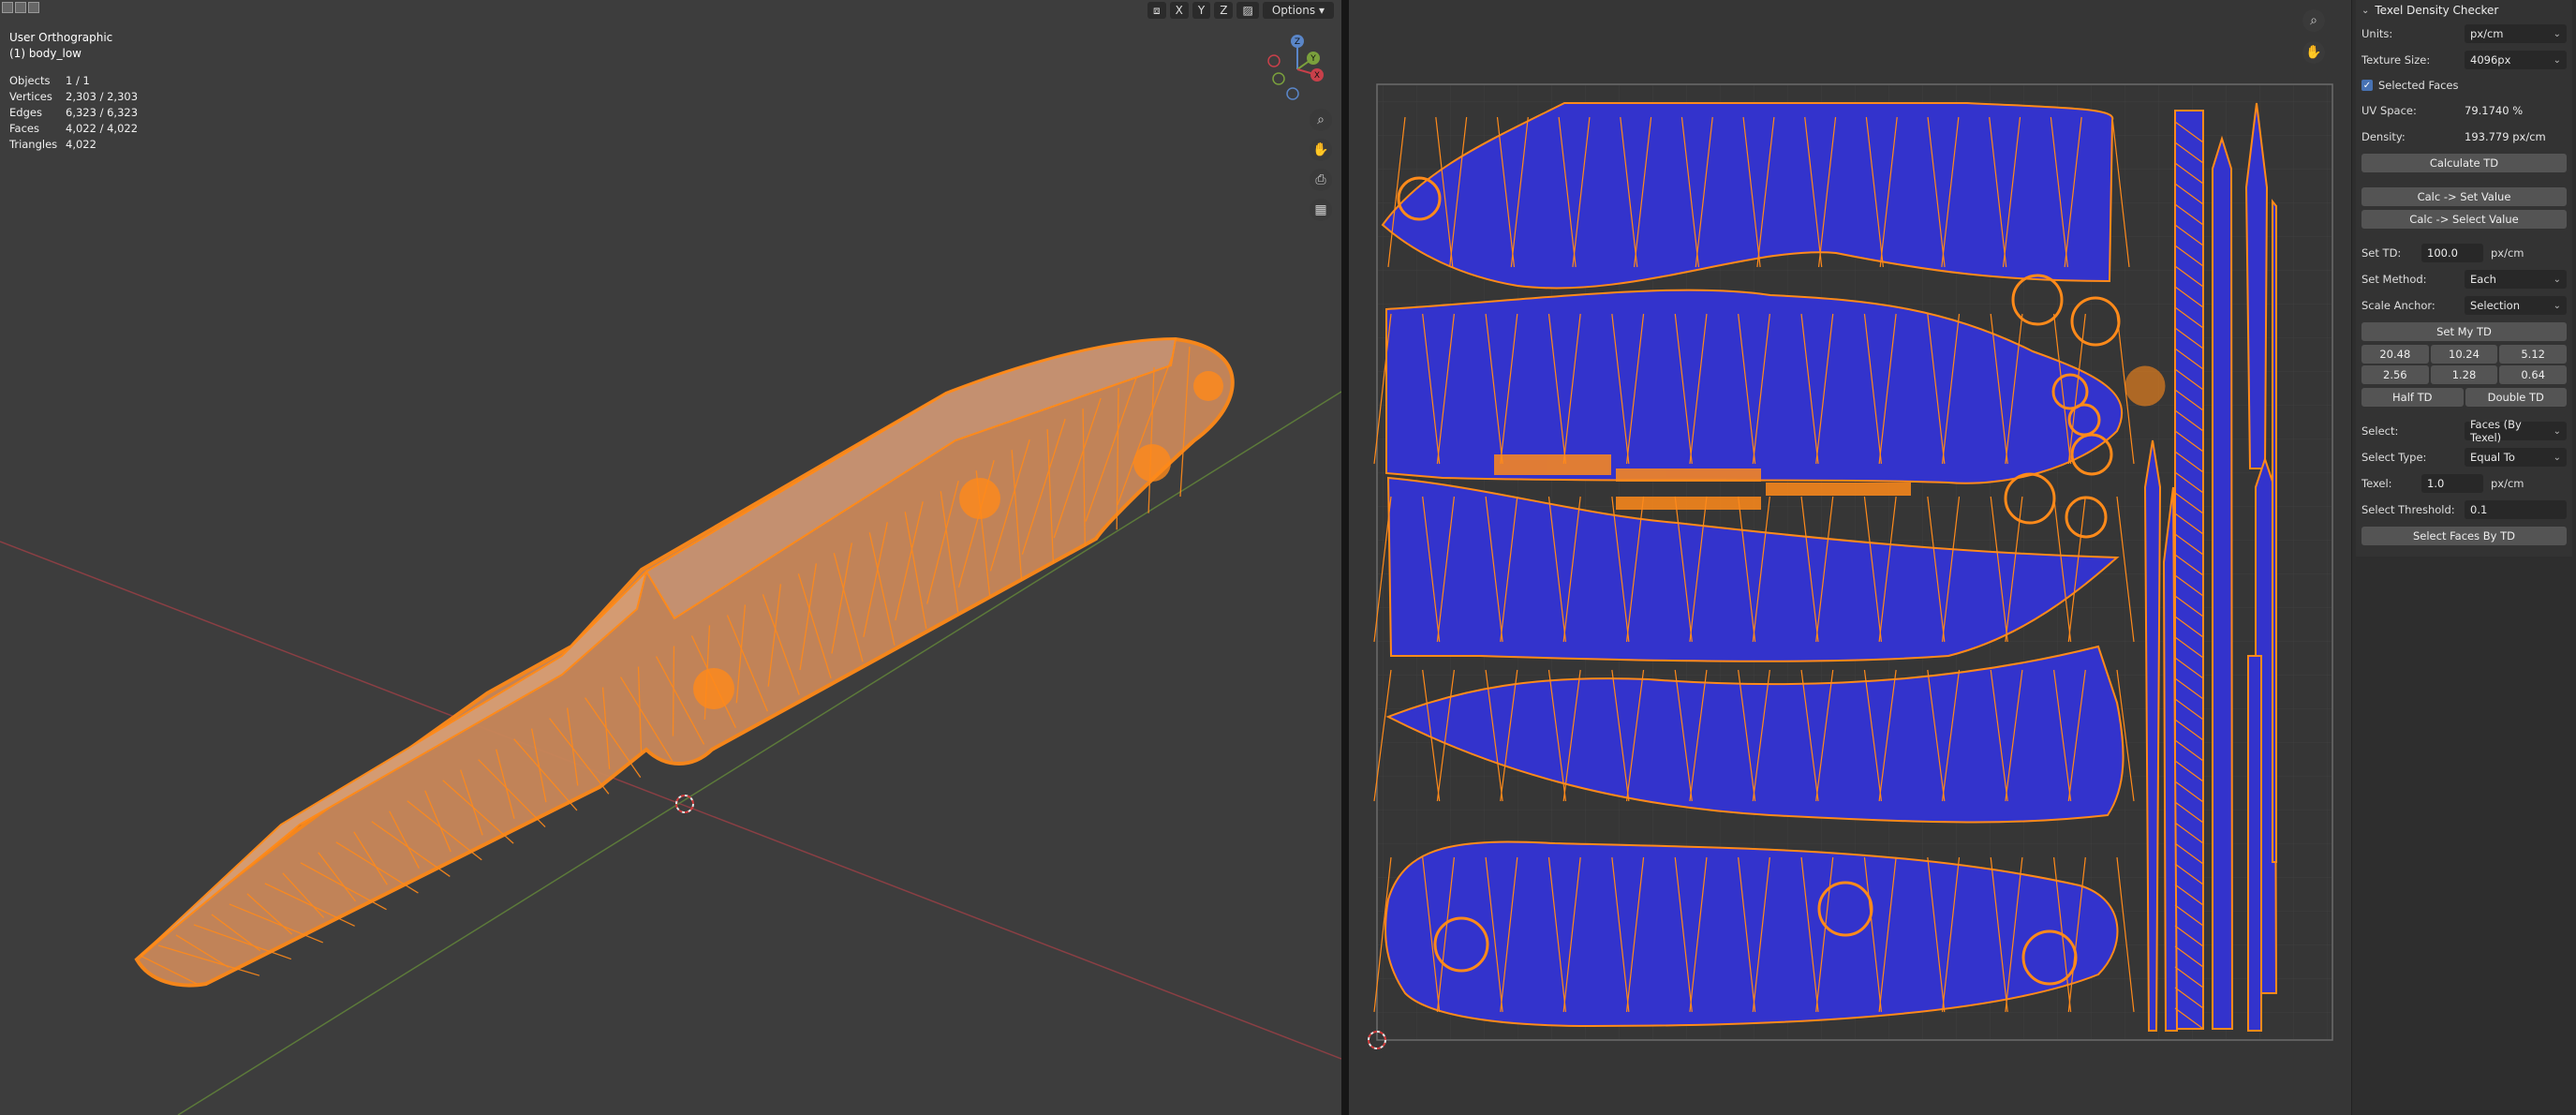  What do you see at coordinates (2464, 85) in the screenshot?
I see `selected-faces-row: ✓ Selected Faces` at bounding box center [2464, 85].